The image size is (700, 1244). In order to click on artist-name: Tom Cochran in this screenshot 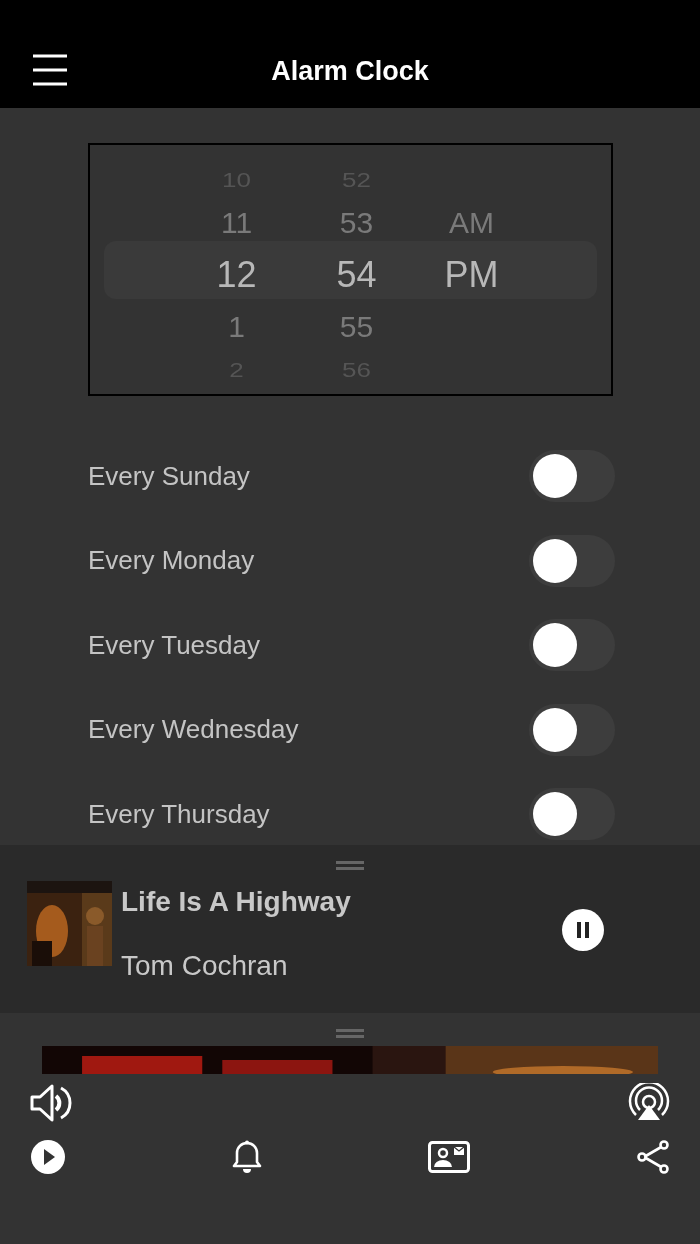, I will do `click(205, 966)`.